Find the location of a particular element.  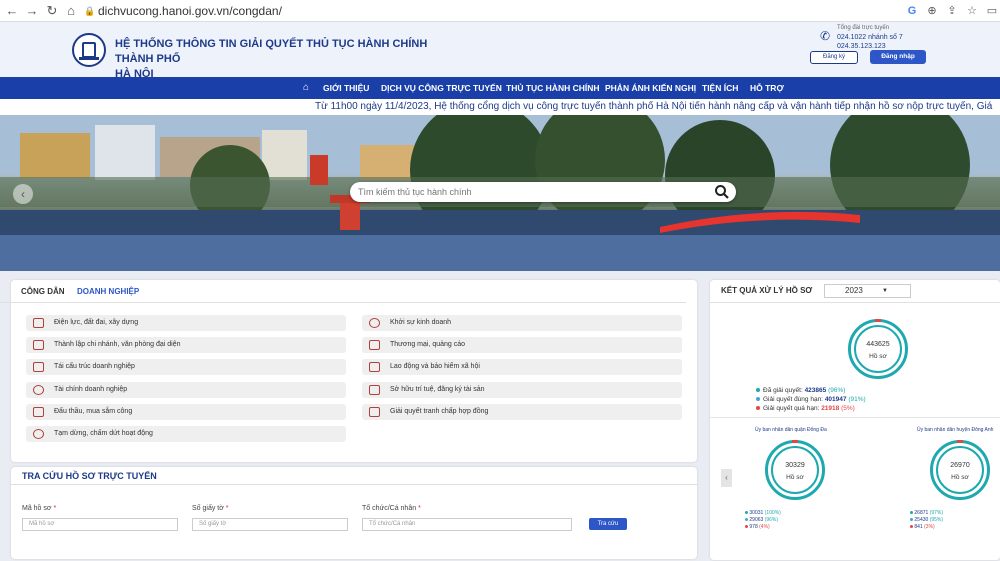

category-item: Tạm dừng, chấm dứt hoạt động is located at coordinates (186, 434).